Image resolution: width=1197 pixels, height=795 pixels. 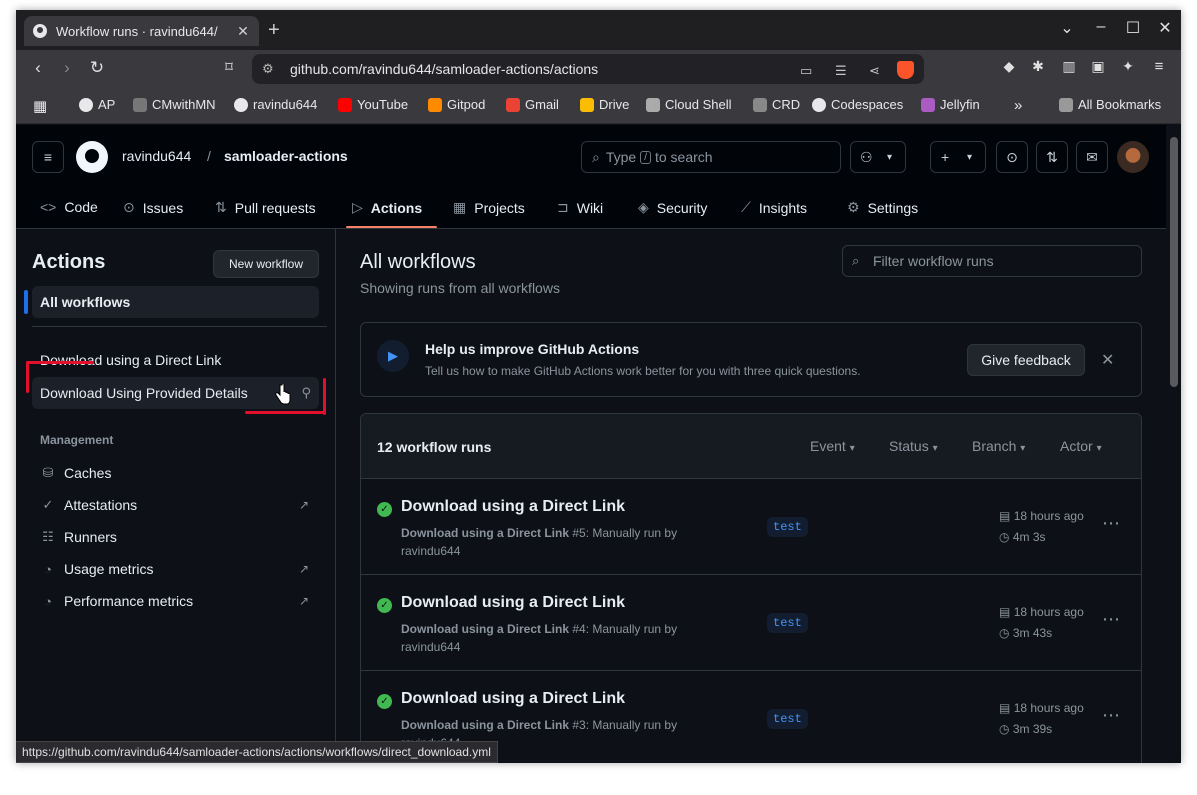 I want to click on event-filter: Event ▾, so click(x=832, y=446).